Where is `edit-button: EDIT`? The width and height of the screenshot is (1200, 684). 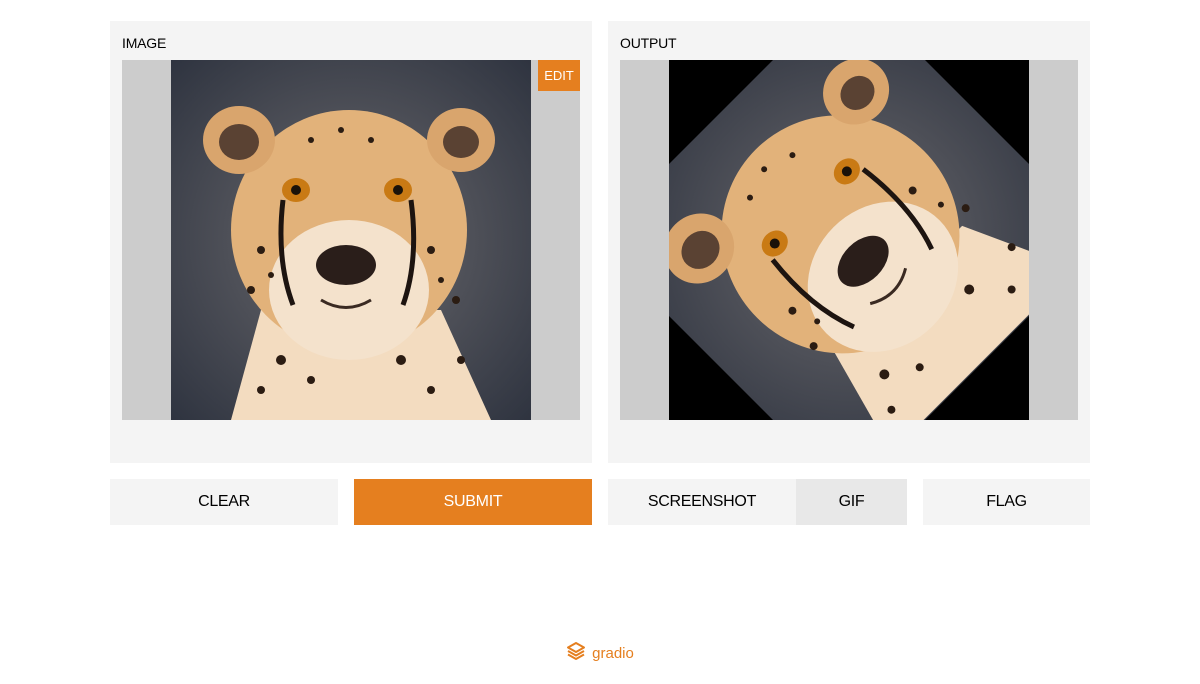
edit-button: EDIT is located at coordinates (559, 75).